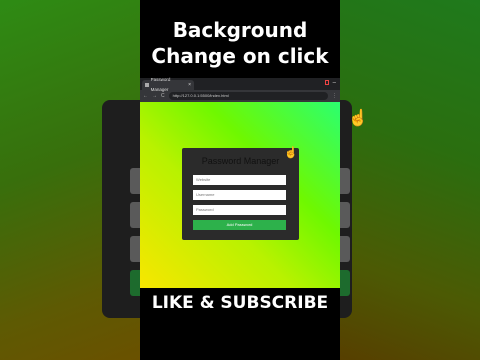 This screenshot has height=360, width=480. Describe the element at coordinates (240, 56) in the screenshot. I see `caption-line-2: Change on click` at that location.